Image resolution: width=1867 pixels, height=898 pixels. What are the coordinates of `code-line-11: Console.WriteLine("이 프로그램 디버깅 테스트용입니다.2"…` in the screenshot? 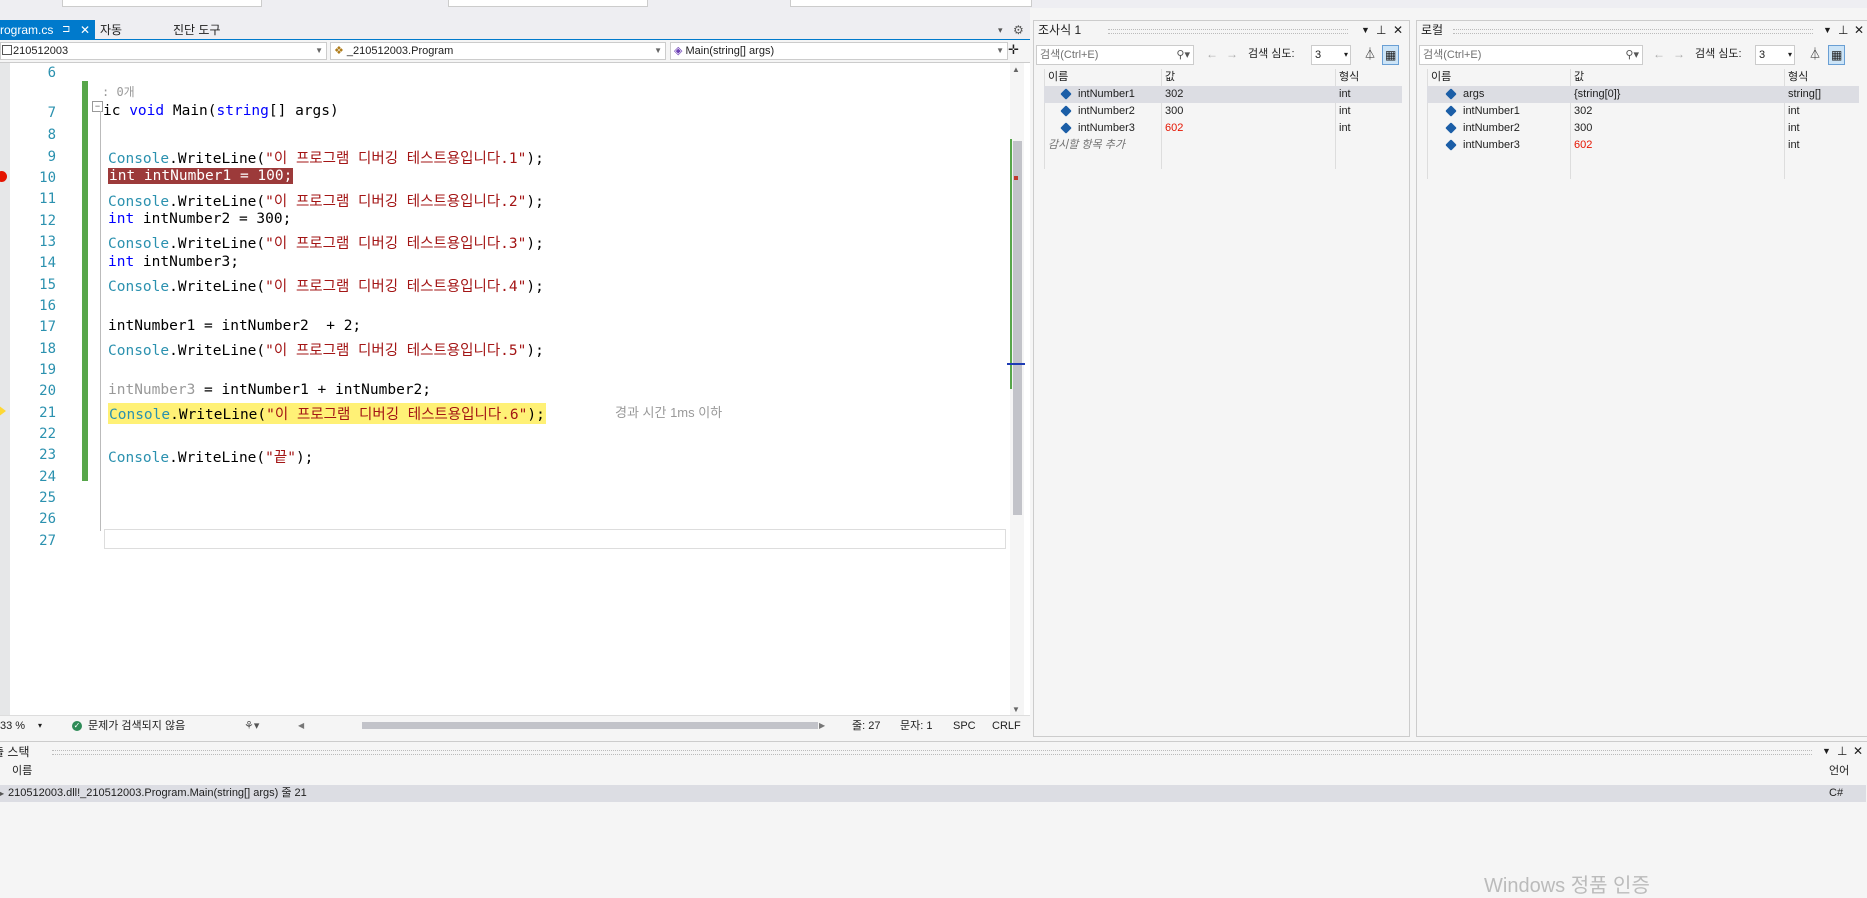 It's located at (326, 200).